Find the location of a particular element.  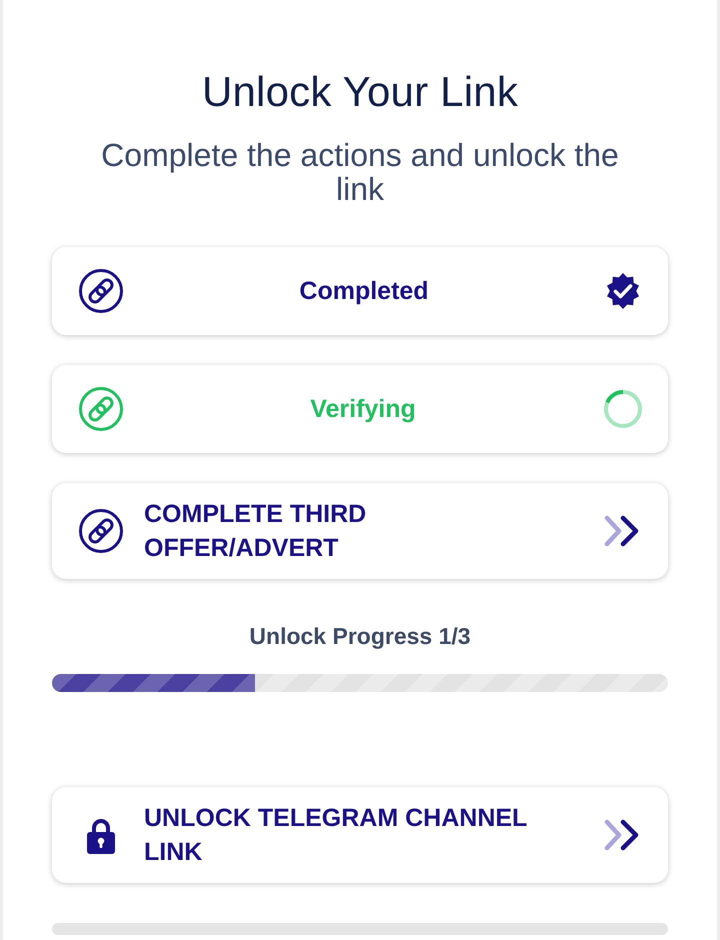

task-status-label: Completed is located at coordinates (364, 291).